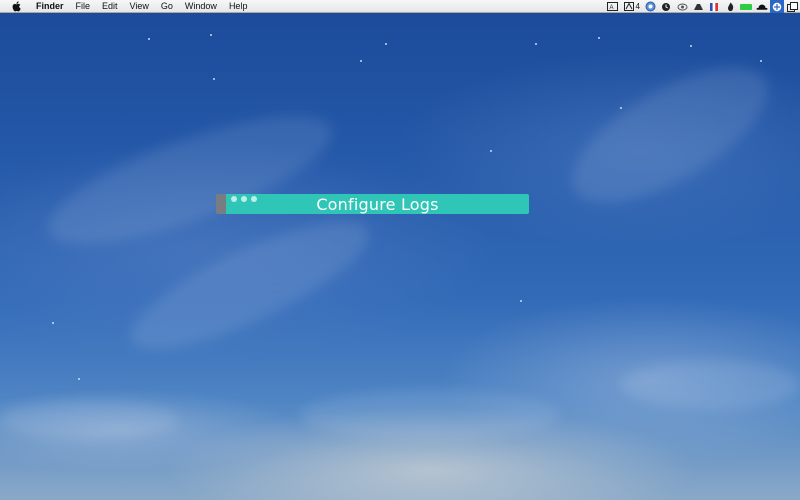  Describe the element at coordinates (49, 6) in the screenshot. I see `menu-app-finder: Finder` at that location.